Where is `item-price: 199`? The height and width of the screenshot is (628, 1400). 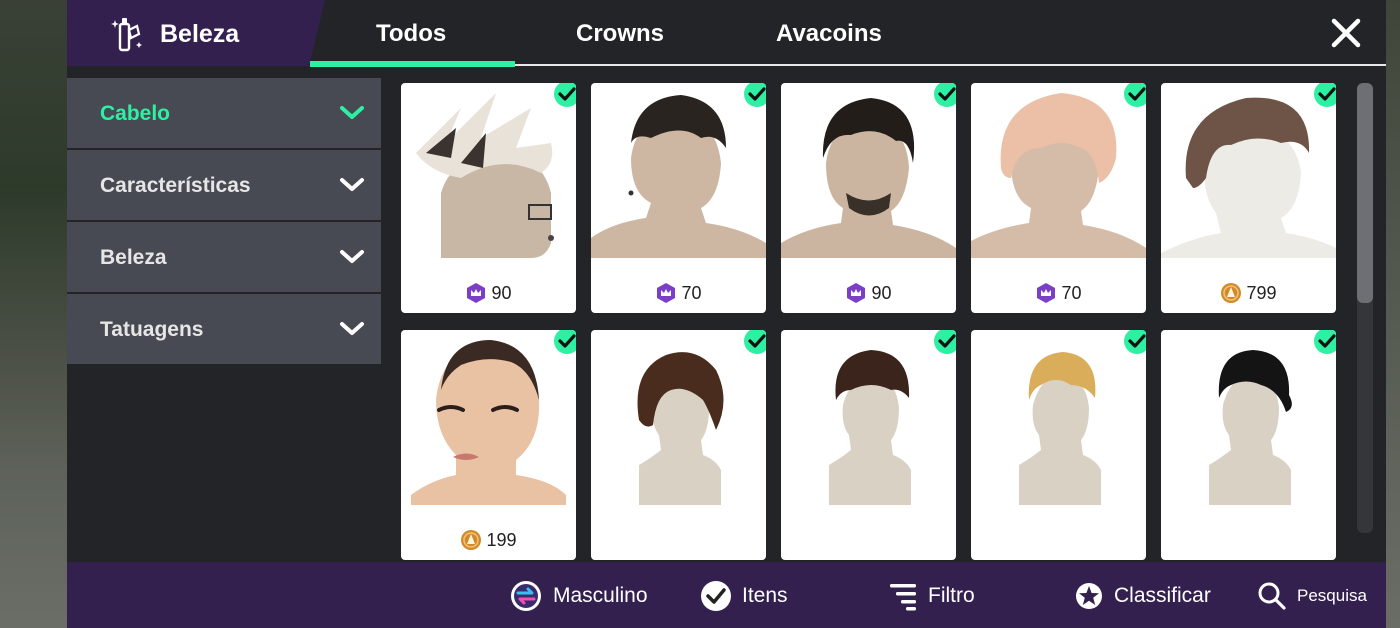
item-price: 199 is located at coordinates (488, 540).